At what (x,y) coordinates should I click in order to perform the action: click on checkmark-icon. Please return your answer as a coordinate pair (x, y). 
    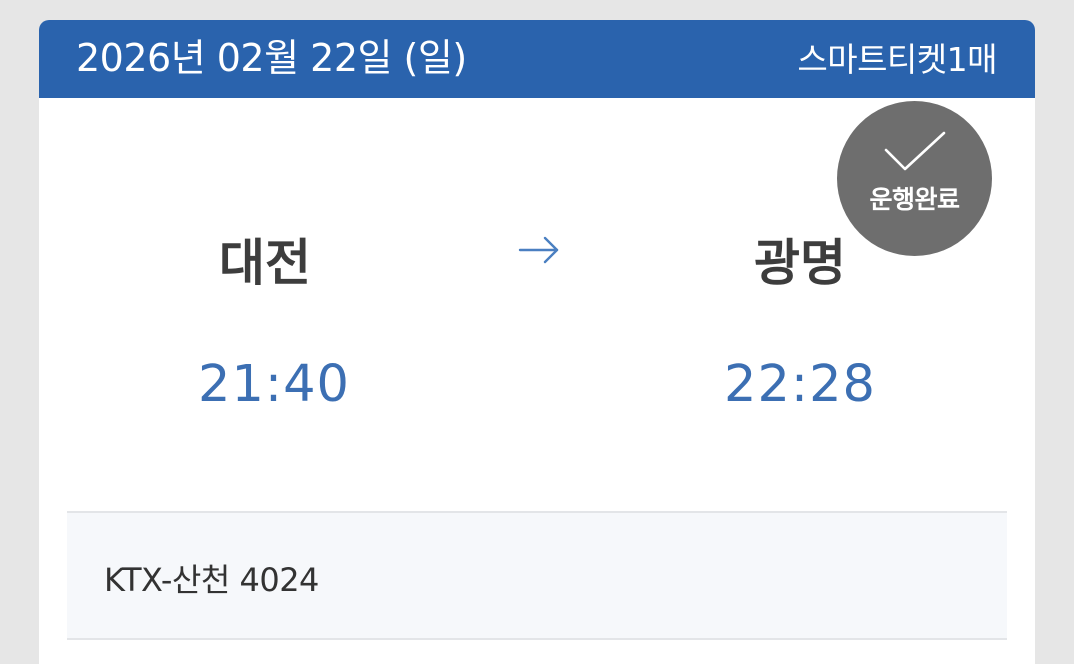
    Looking at the image, I should click on (915, 151).